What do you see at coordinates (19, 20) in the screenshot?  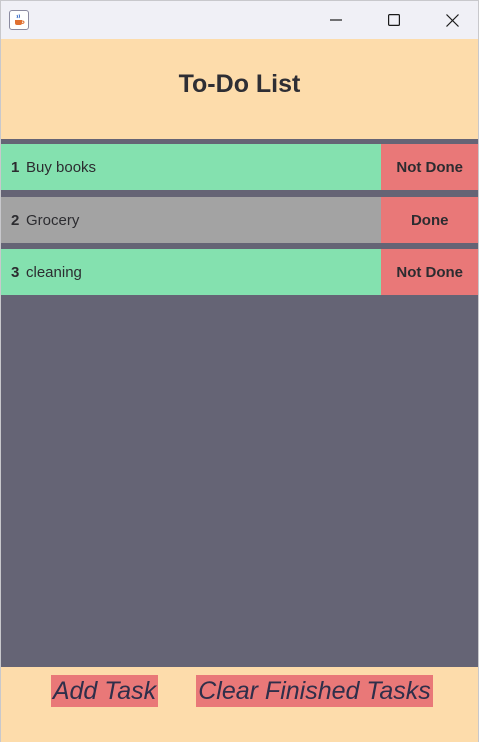 I see `java-cup-icon` at bounding box center [19, 20].